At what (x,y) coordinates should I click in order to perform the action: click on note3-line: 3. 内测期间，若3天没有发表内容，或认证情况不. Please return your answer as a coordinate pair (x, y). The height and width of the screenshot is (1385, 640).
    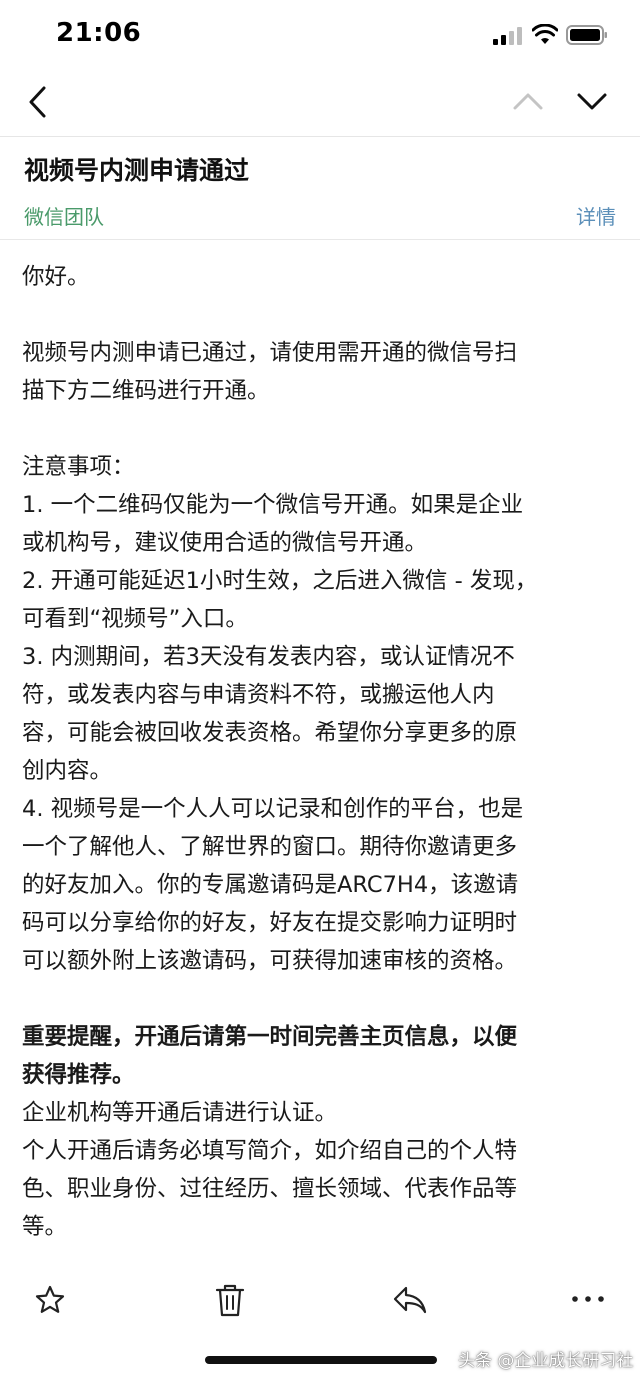
    Looking at the image, I should click on (268, 657).